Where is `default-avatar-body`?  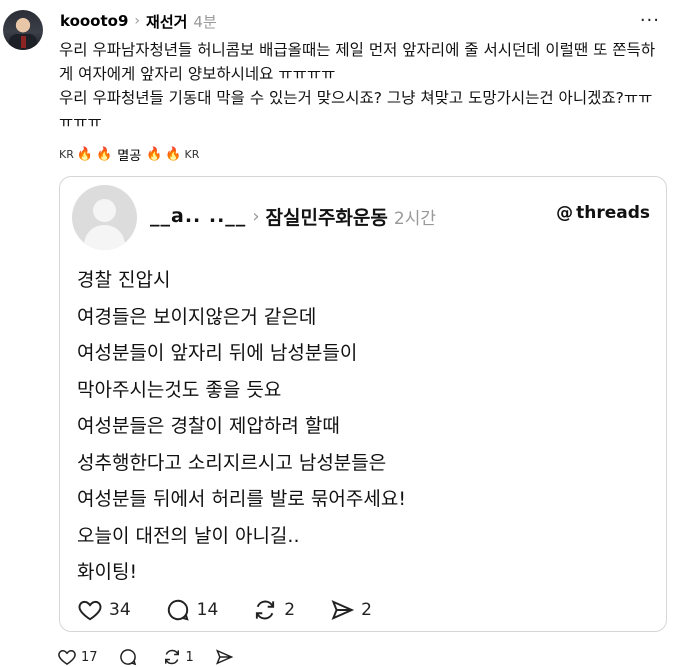
default-avatar-body is located at coordinates (104, 237).